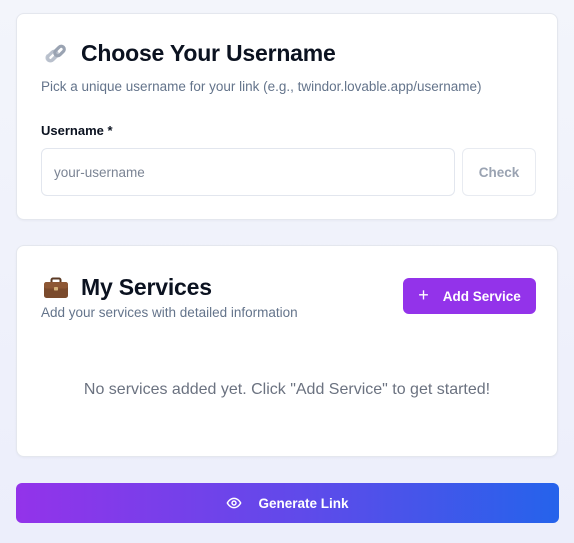 The image size is (574, 543). Describe the element at coordinates (303, 503) in the screenshot. I see `generate-link-label: Generate Link` at that location.